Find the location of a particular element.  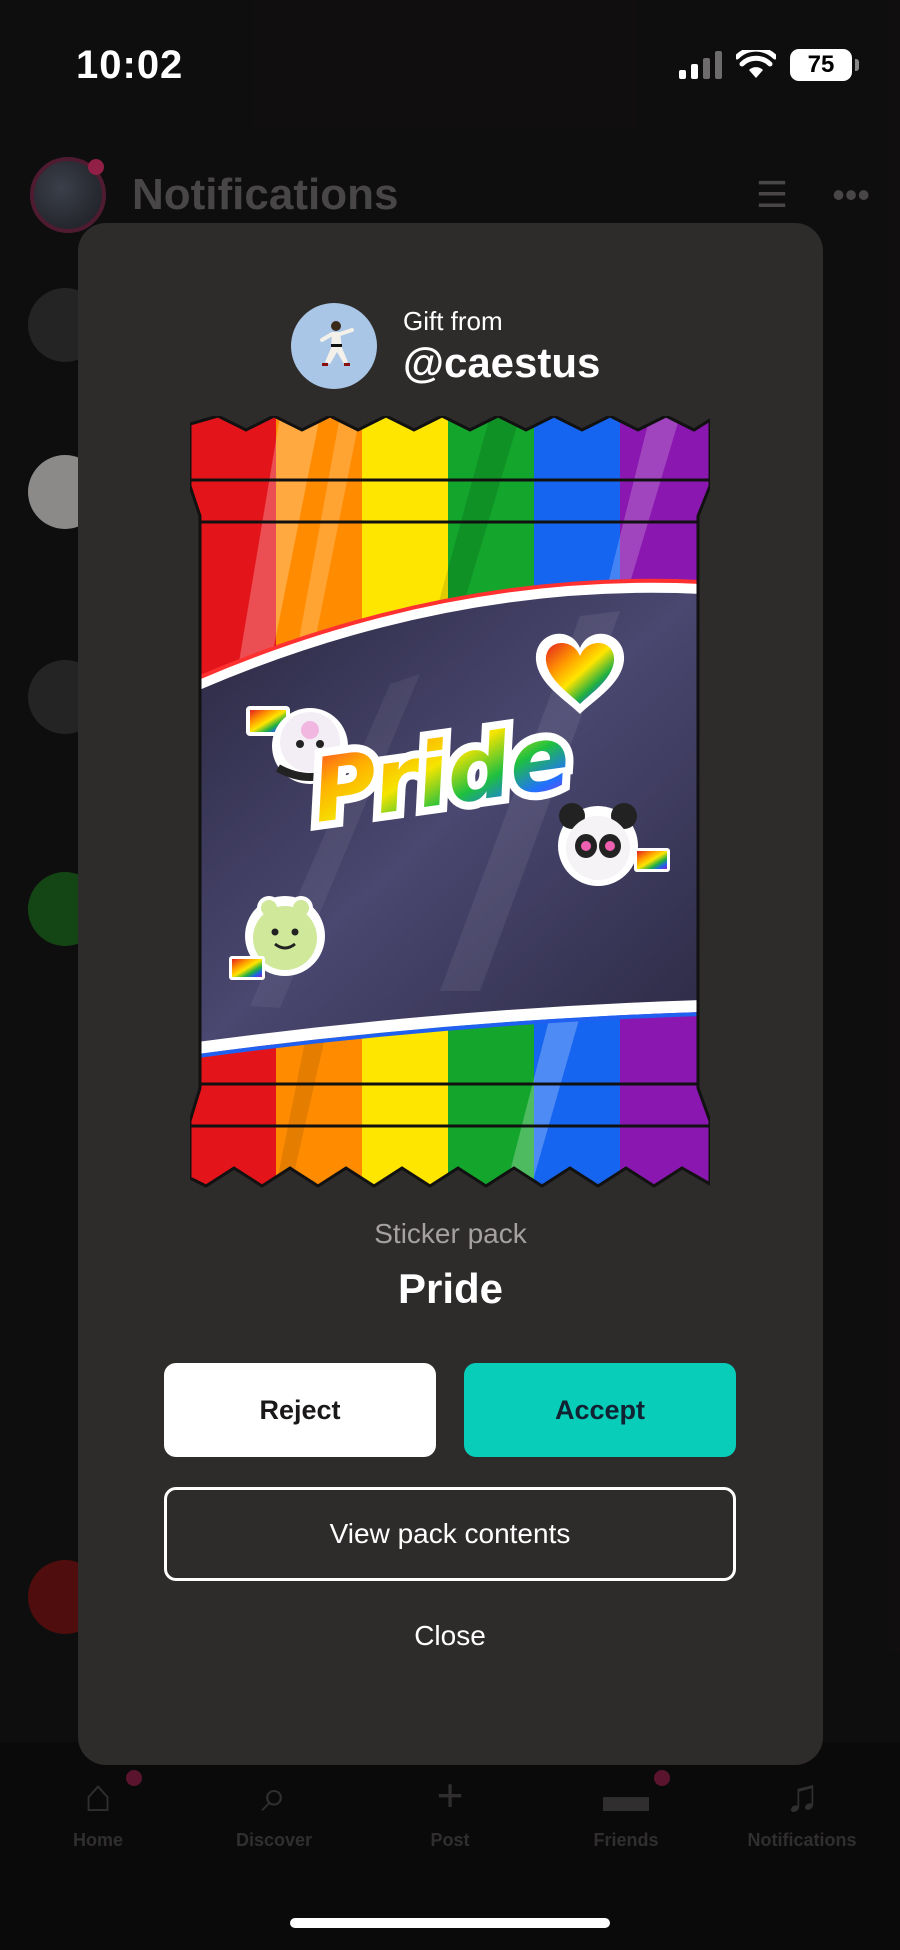

pack-type-label: Sticker pack is located at coordinates (450, 1233).